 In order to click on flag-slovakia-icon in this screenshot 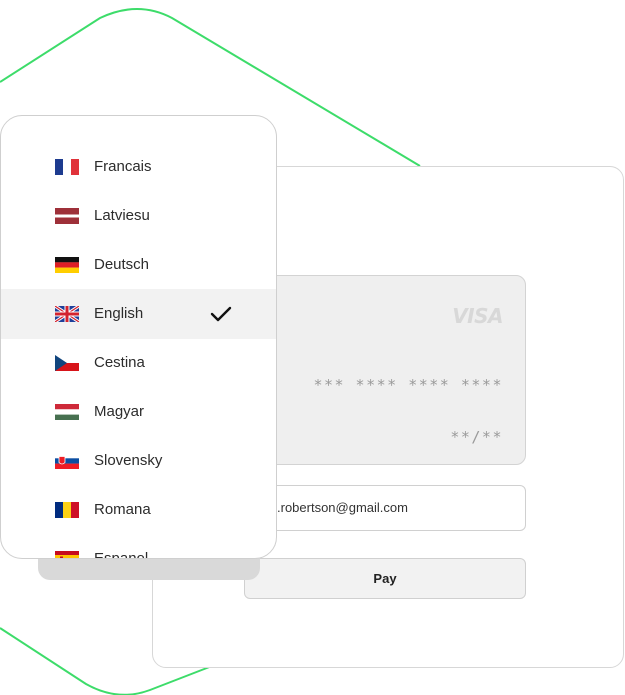, I will do `click(67, 461)`.